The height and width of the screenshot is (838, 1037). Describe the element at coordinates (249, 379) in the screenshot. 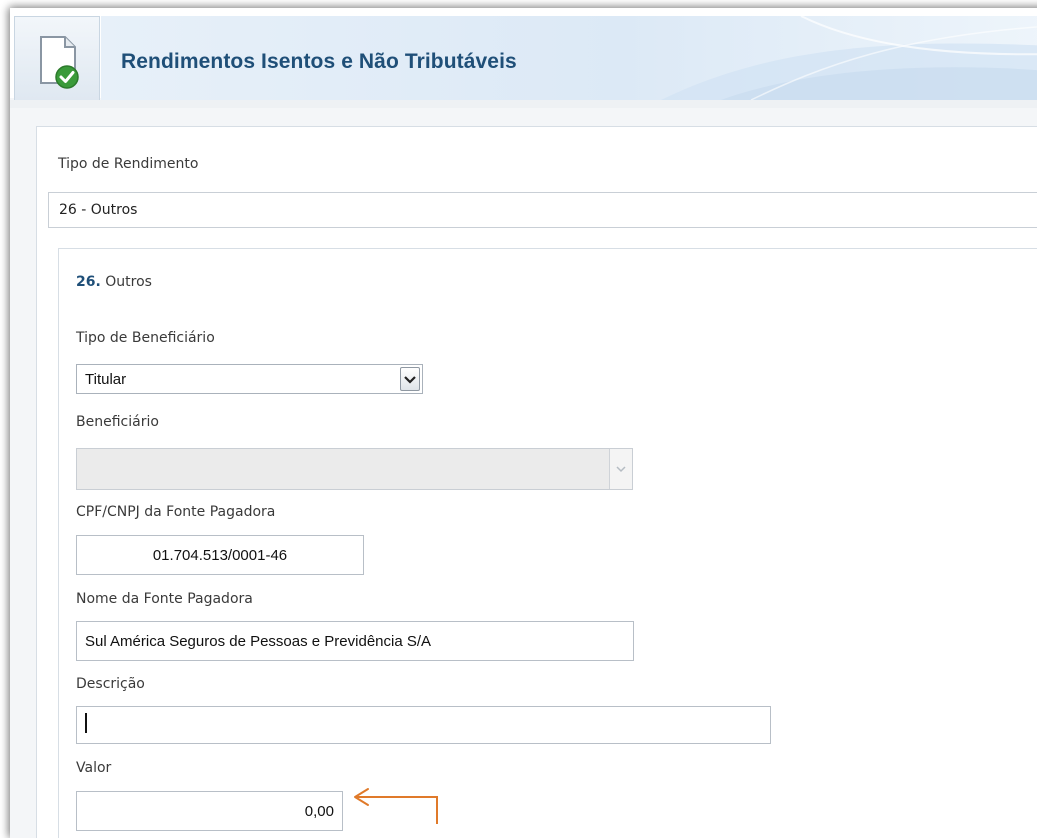

I see `tipo-beneficiario-select: Titular` at that location.